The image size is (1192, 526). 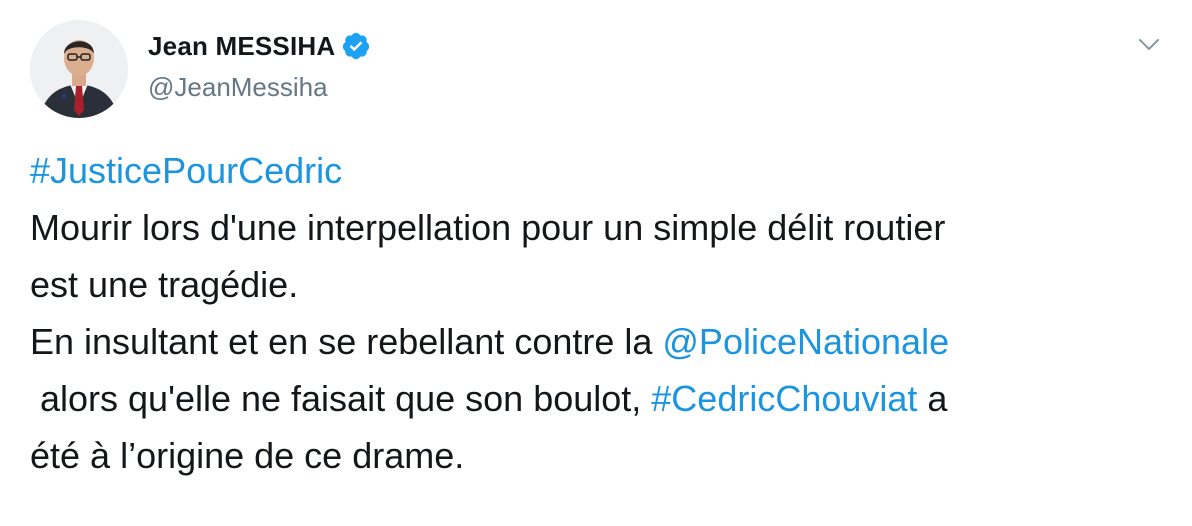 I want to click on tweet-text-segment: alors qu'elle ne faisait que son boulot,, so click(x=341, y=398).